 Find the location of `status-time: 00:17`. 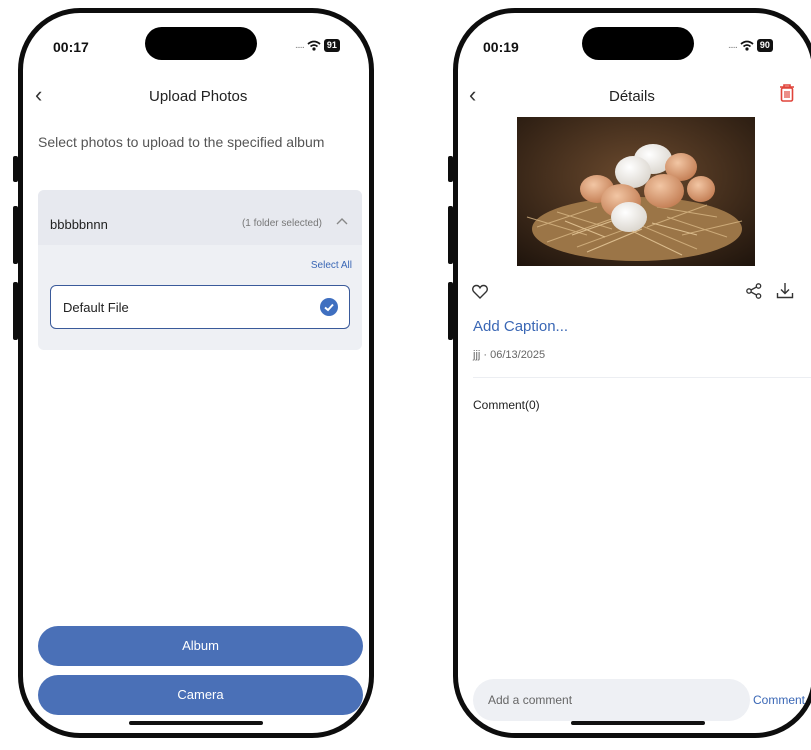

status-time: 00:17 is located at coordinates (71, 47).